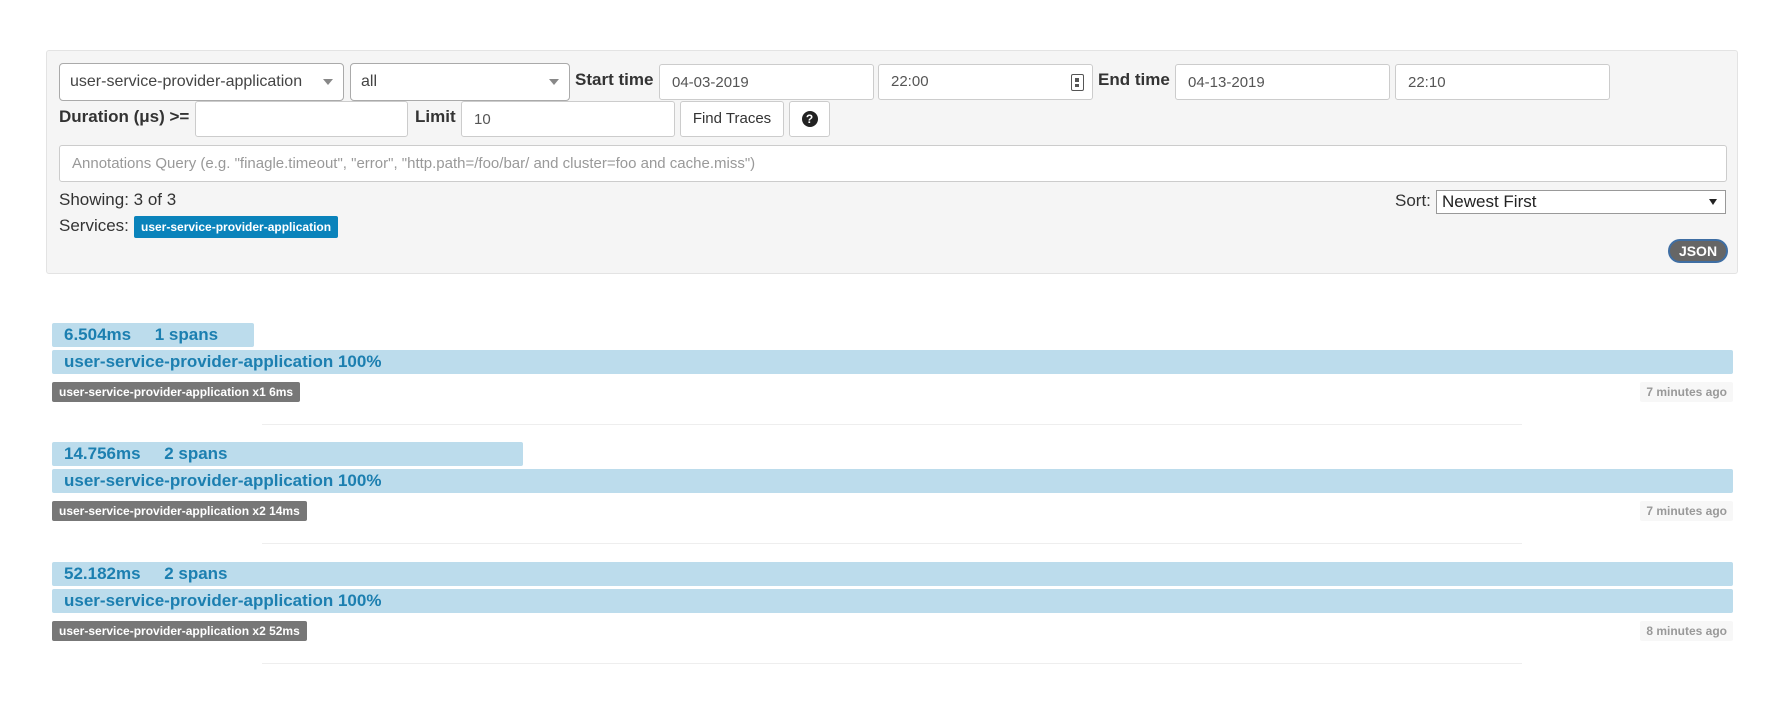  What do you see at coordinates (98, 334) in the screenshot?
I see `trace-duration: 6.504ms` at bounding box center [98, 334].